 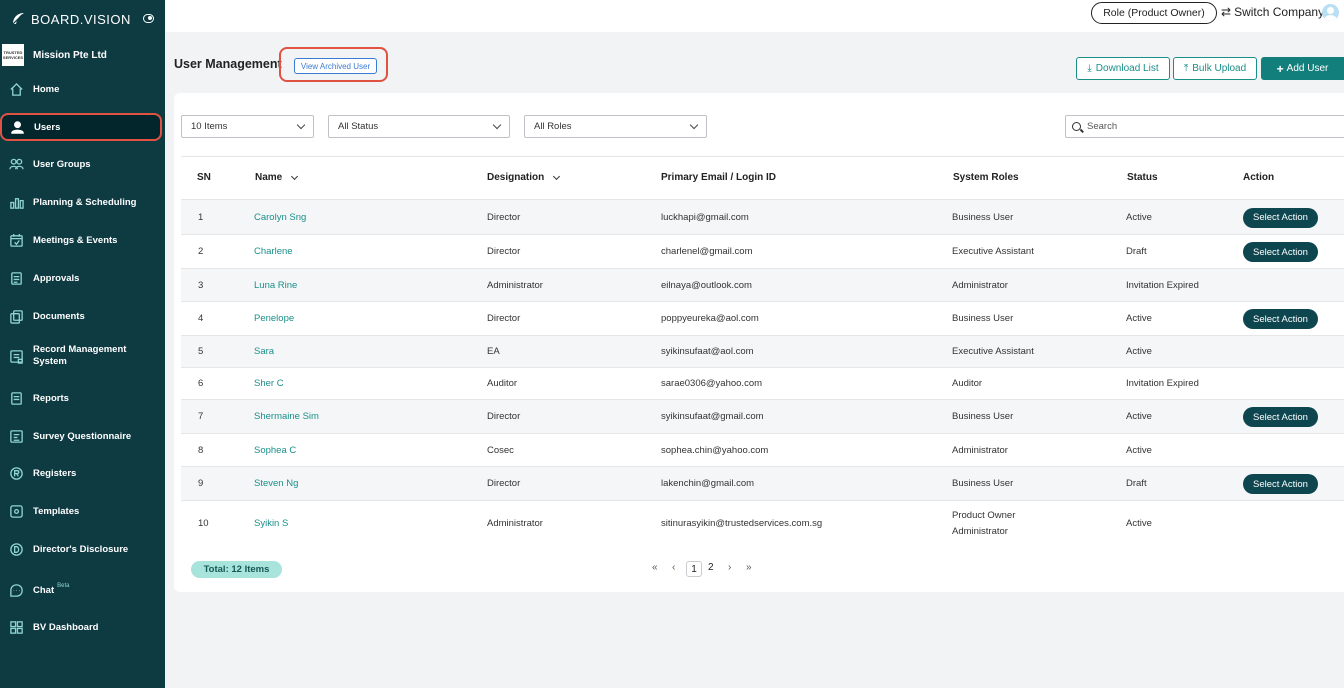 I want to click on cell-status: Draft, so click(x=1136, y=483).